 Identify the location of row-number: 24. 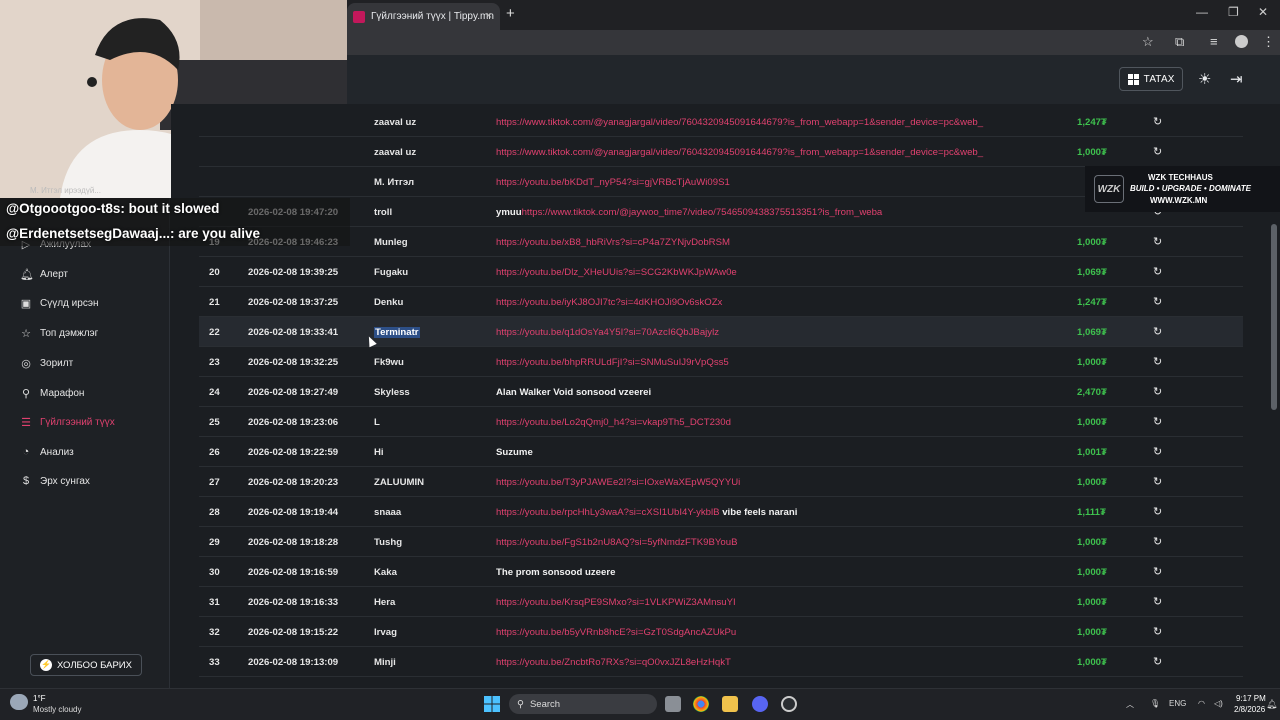
(214, 392).